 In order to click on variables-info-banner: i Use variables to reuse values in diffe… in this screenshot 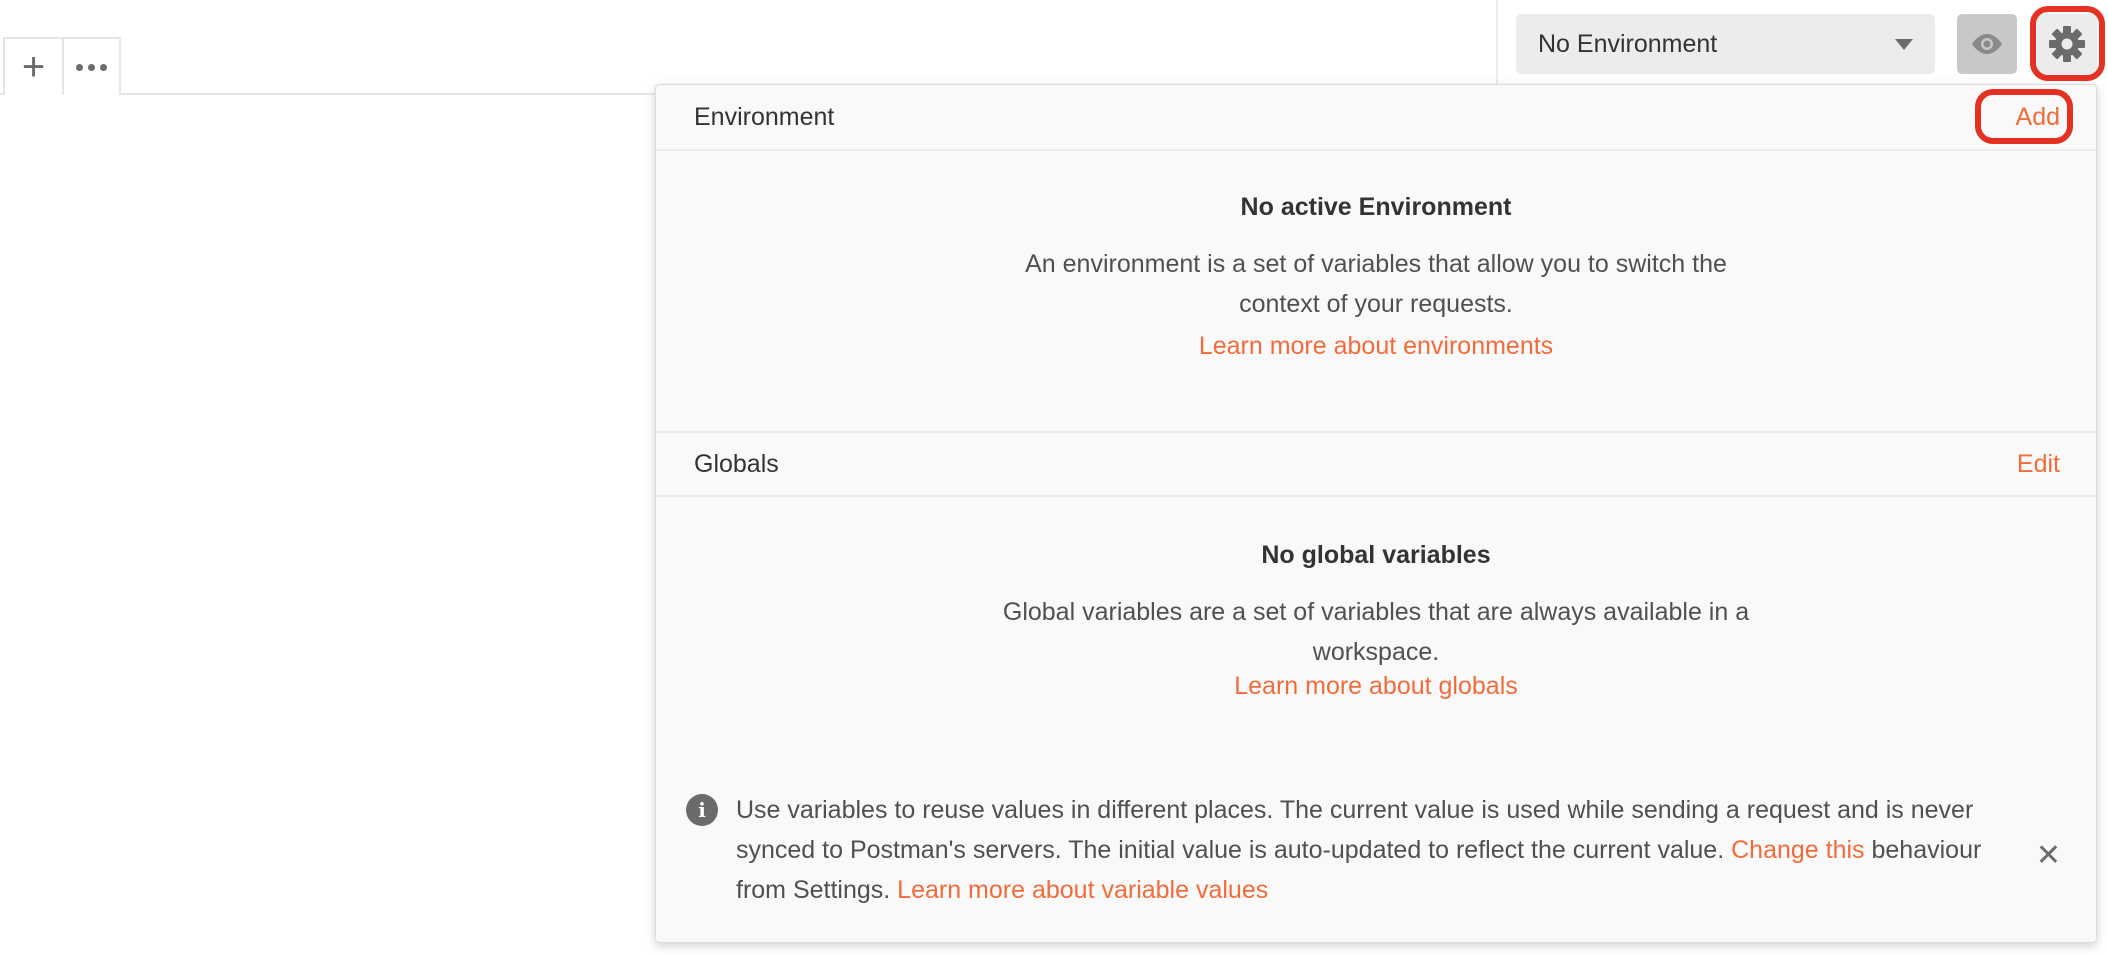, I will do `click(1376, 850)`.